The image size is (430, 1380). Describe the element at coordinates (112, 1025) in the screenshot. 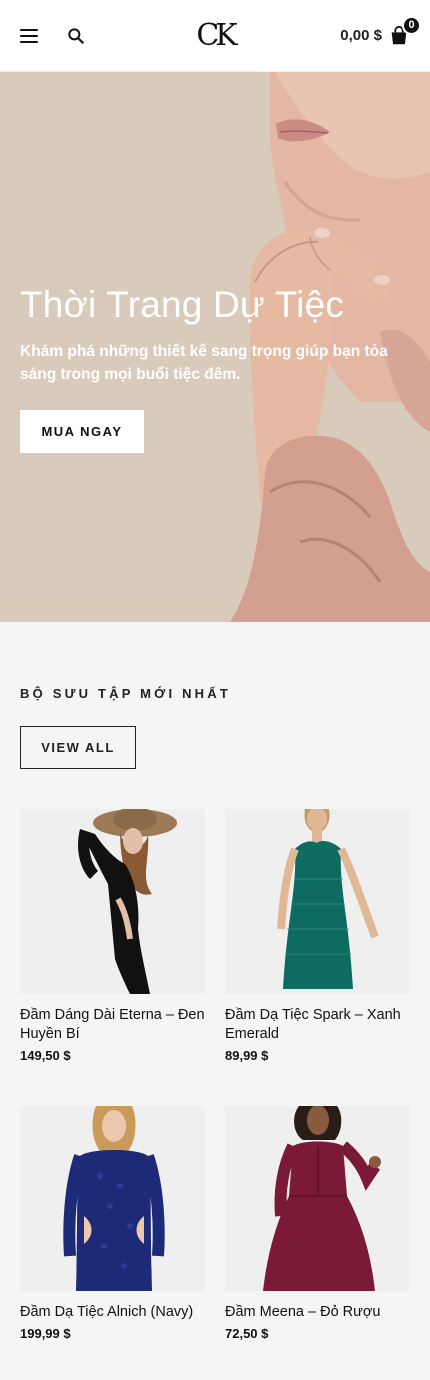

I see `product-name: Đầm Dáng Dài Eterna – Đen Huyền Bí` at that location.